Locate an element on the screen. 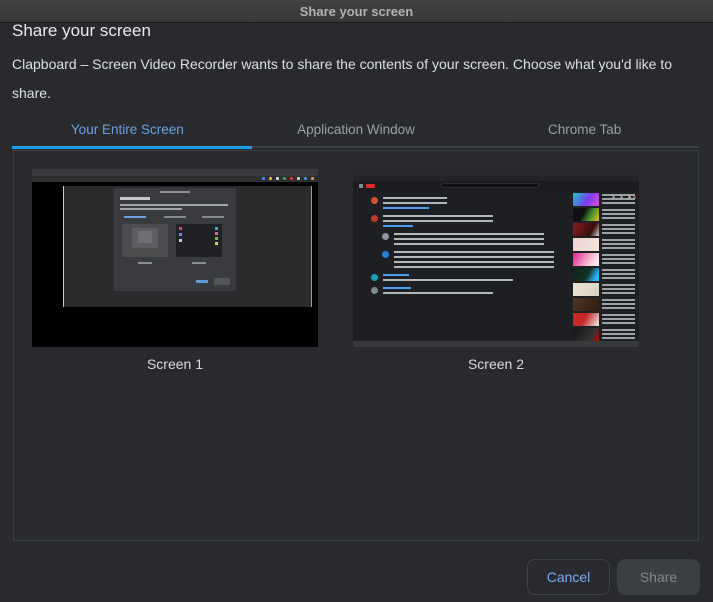 This screenshot has height=602, width=713. mini-dialog-buttons is located at coordinates (213, 281).